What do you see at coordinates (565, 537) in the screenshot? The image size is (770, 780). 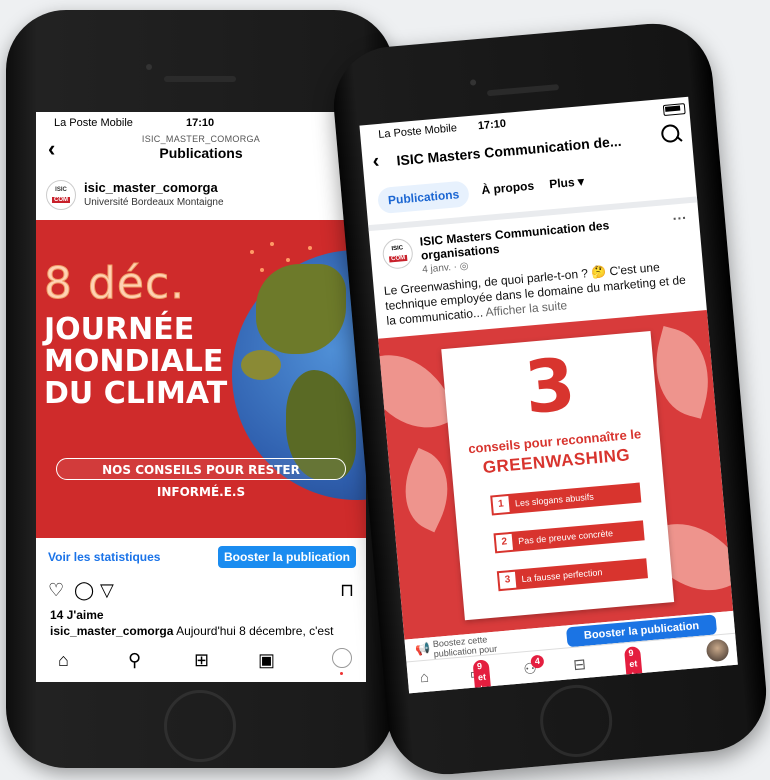 I see `tip-label: Pas de preuve concrète` at bounding box center [565, 537].